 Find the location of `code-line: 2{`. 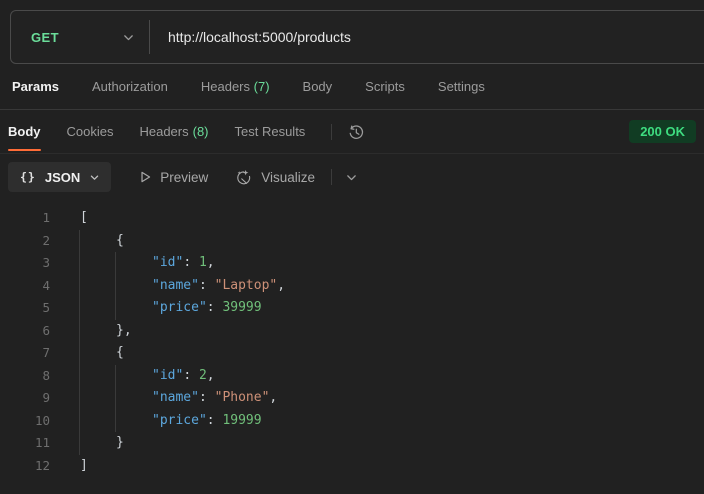

code-line: 2{ is located at coordinates (352, 240).